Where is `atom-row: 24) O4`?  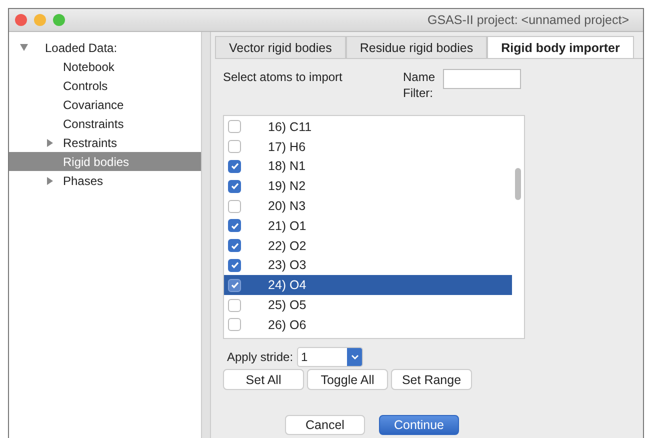 atom-row: 24) O4 is located at coordinates (368, 285).